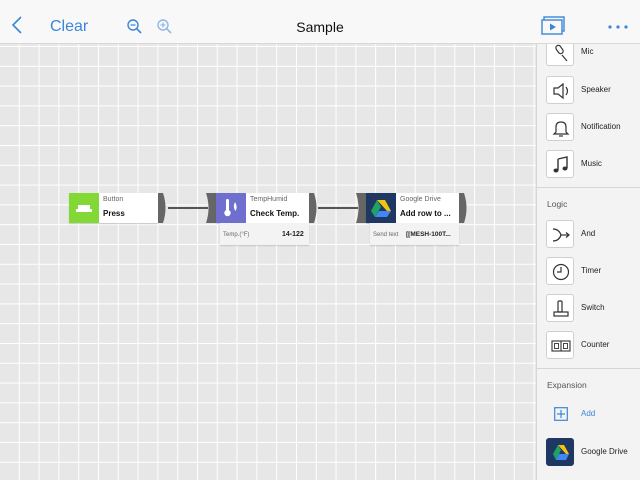 Image resolution: width=640 pixels, height=480 pixels. I want to click on palette-item-and: And, so click(588, 235).